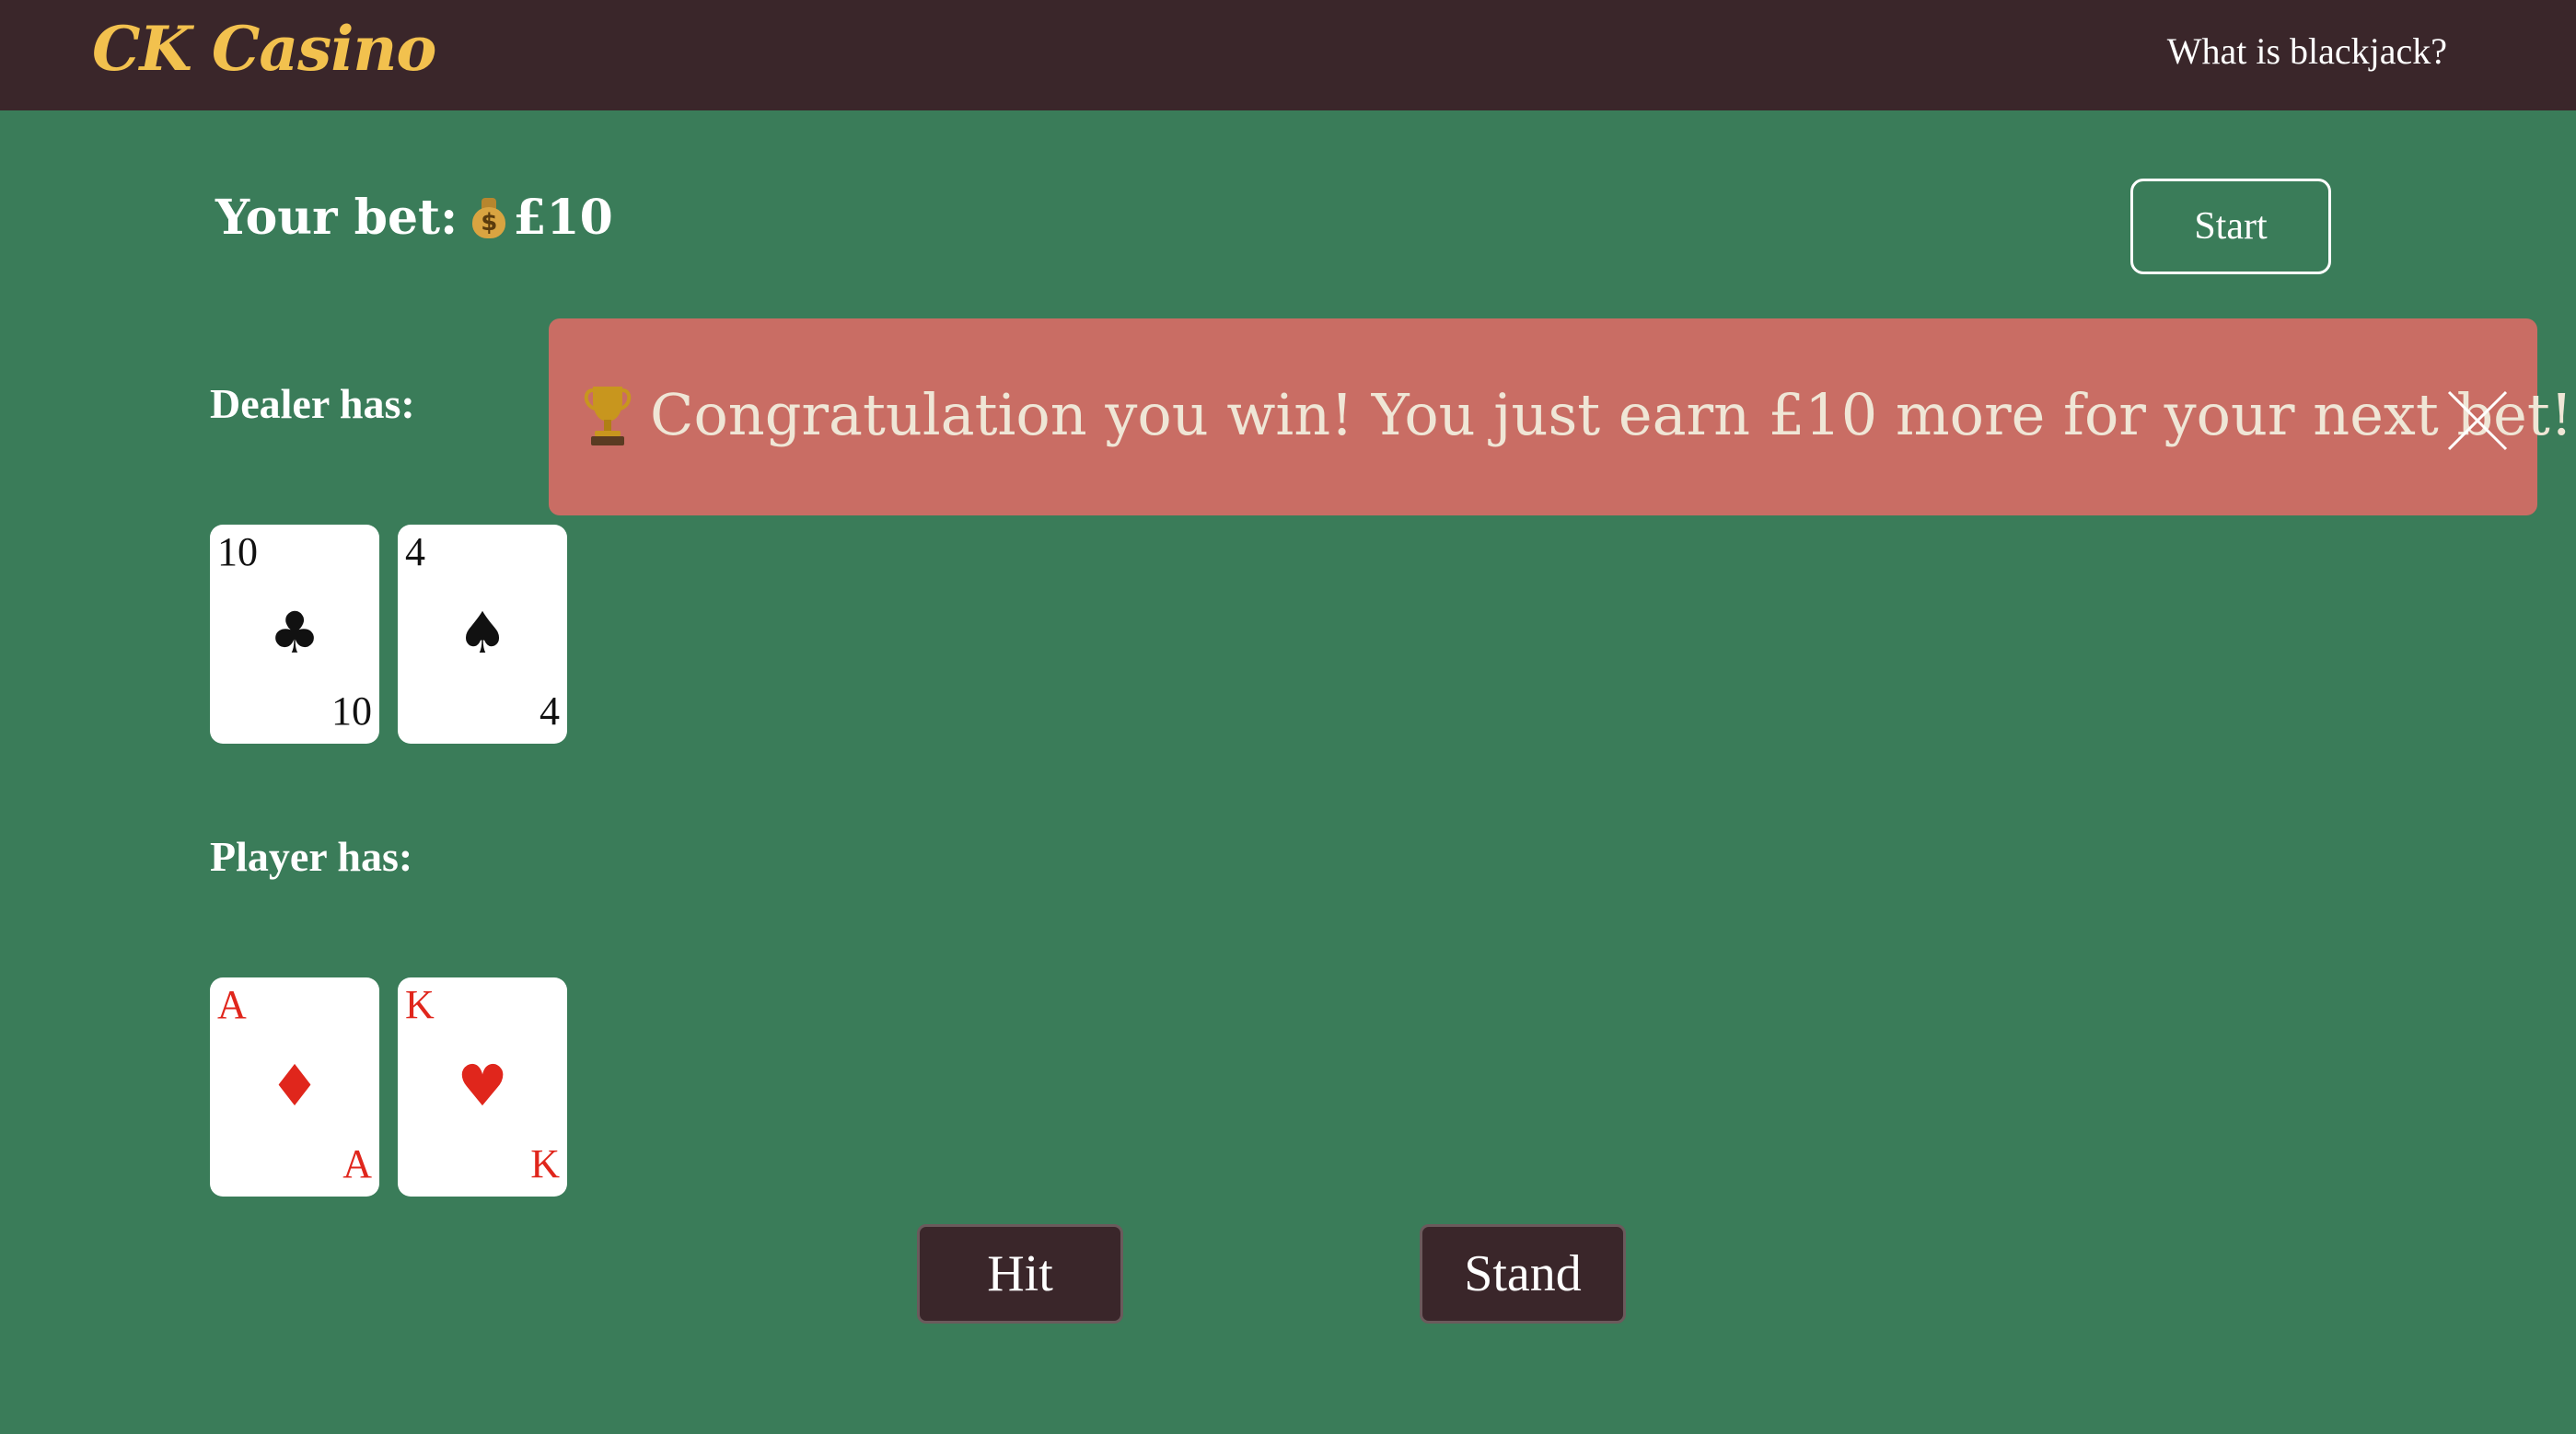 The image size is (2576, 1434). What do you see at coordinates (2307, 51) in the screenshot?
I see `nav-link-what-is-blackjack: What is blackjack?` at bounding box center [2307, 51].